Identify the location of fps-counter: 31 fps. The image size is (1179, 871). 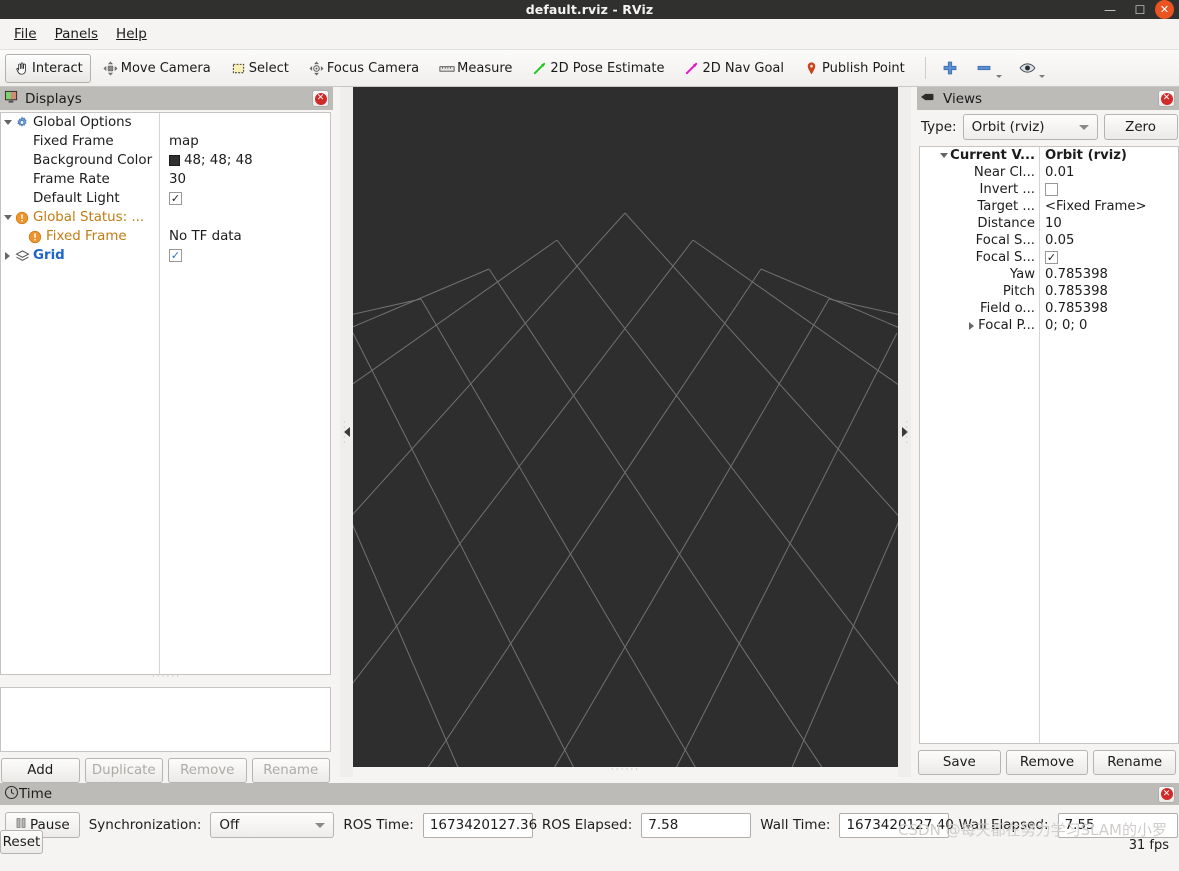
(1148, 845).